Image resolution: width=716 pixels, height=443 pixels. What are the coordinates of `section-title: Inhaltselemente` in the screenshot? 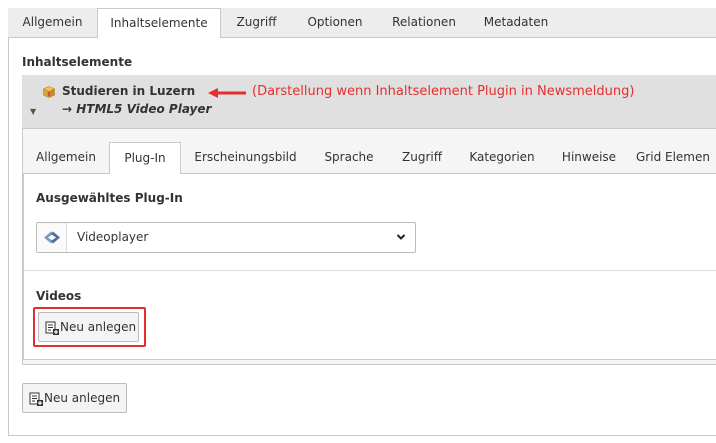 It's located at (77, 62).